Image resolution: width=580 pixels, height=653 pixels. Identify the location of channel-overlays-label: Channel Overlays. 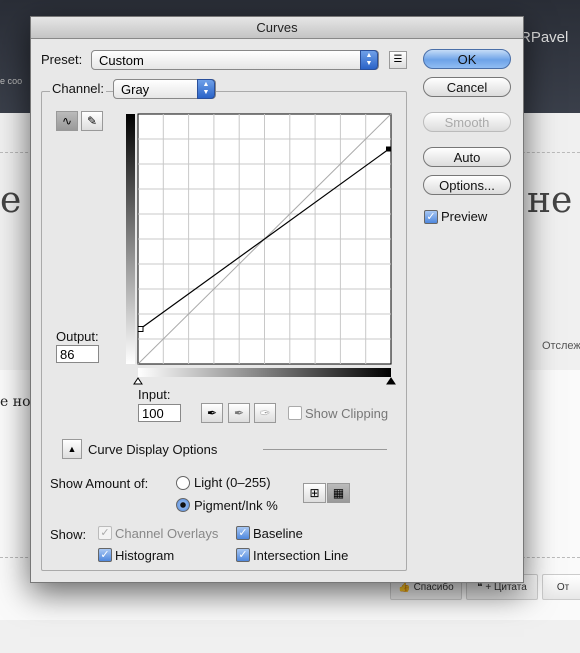
(167, 533).